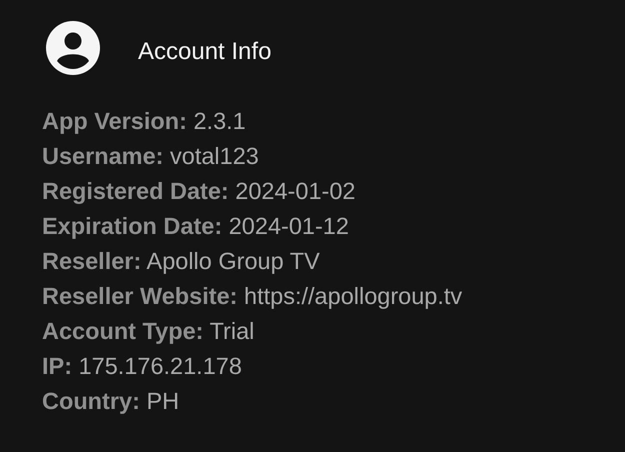 This screenshot has width=625, height=452. What do you see at coordinates (233, 261) in the screenshot?
I see `field-value: Apollo Group TV` at bounding box center [233, 261].